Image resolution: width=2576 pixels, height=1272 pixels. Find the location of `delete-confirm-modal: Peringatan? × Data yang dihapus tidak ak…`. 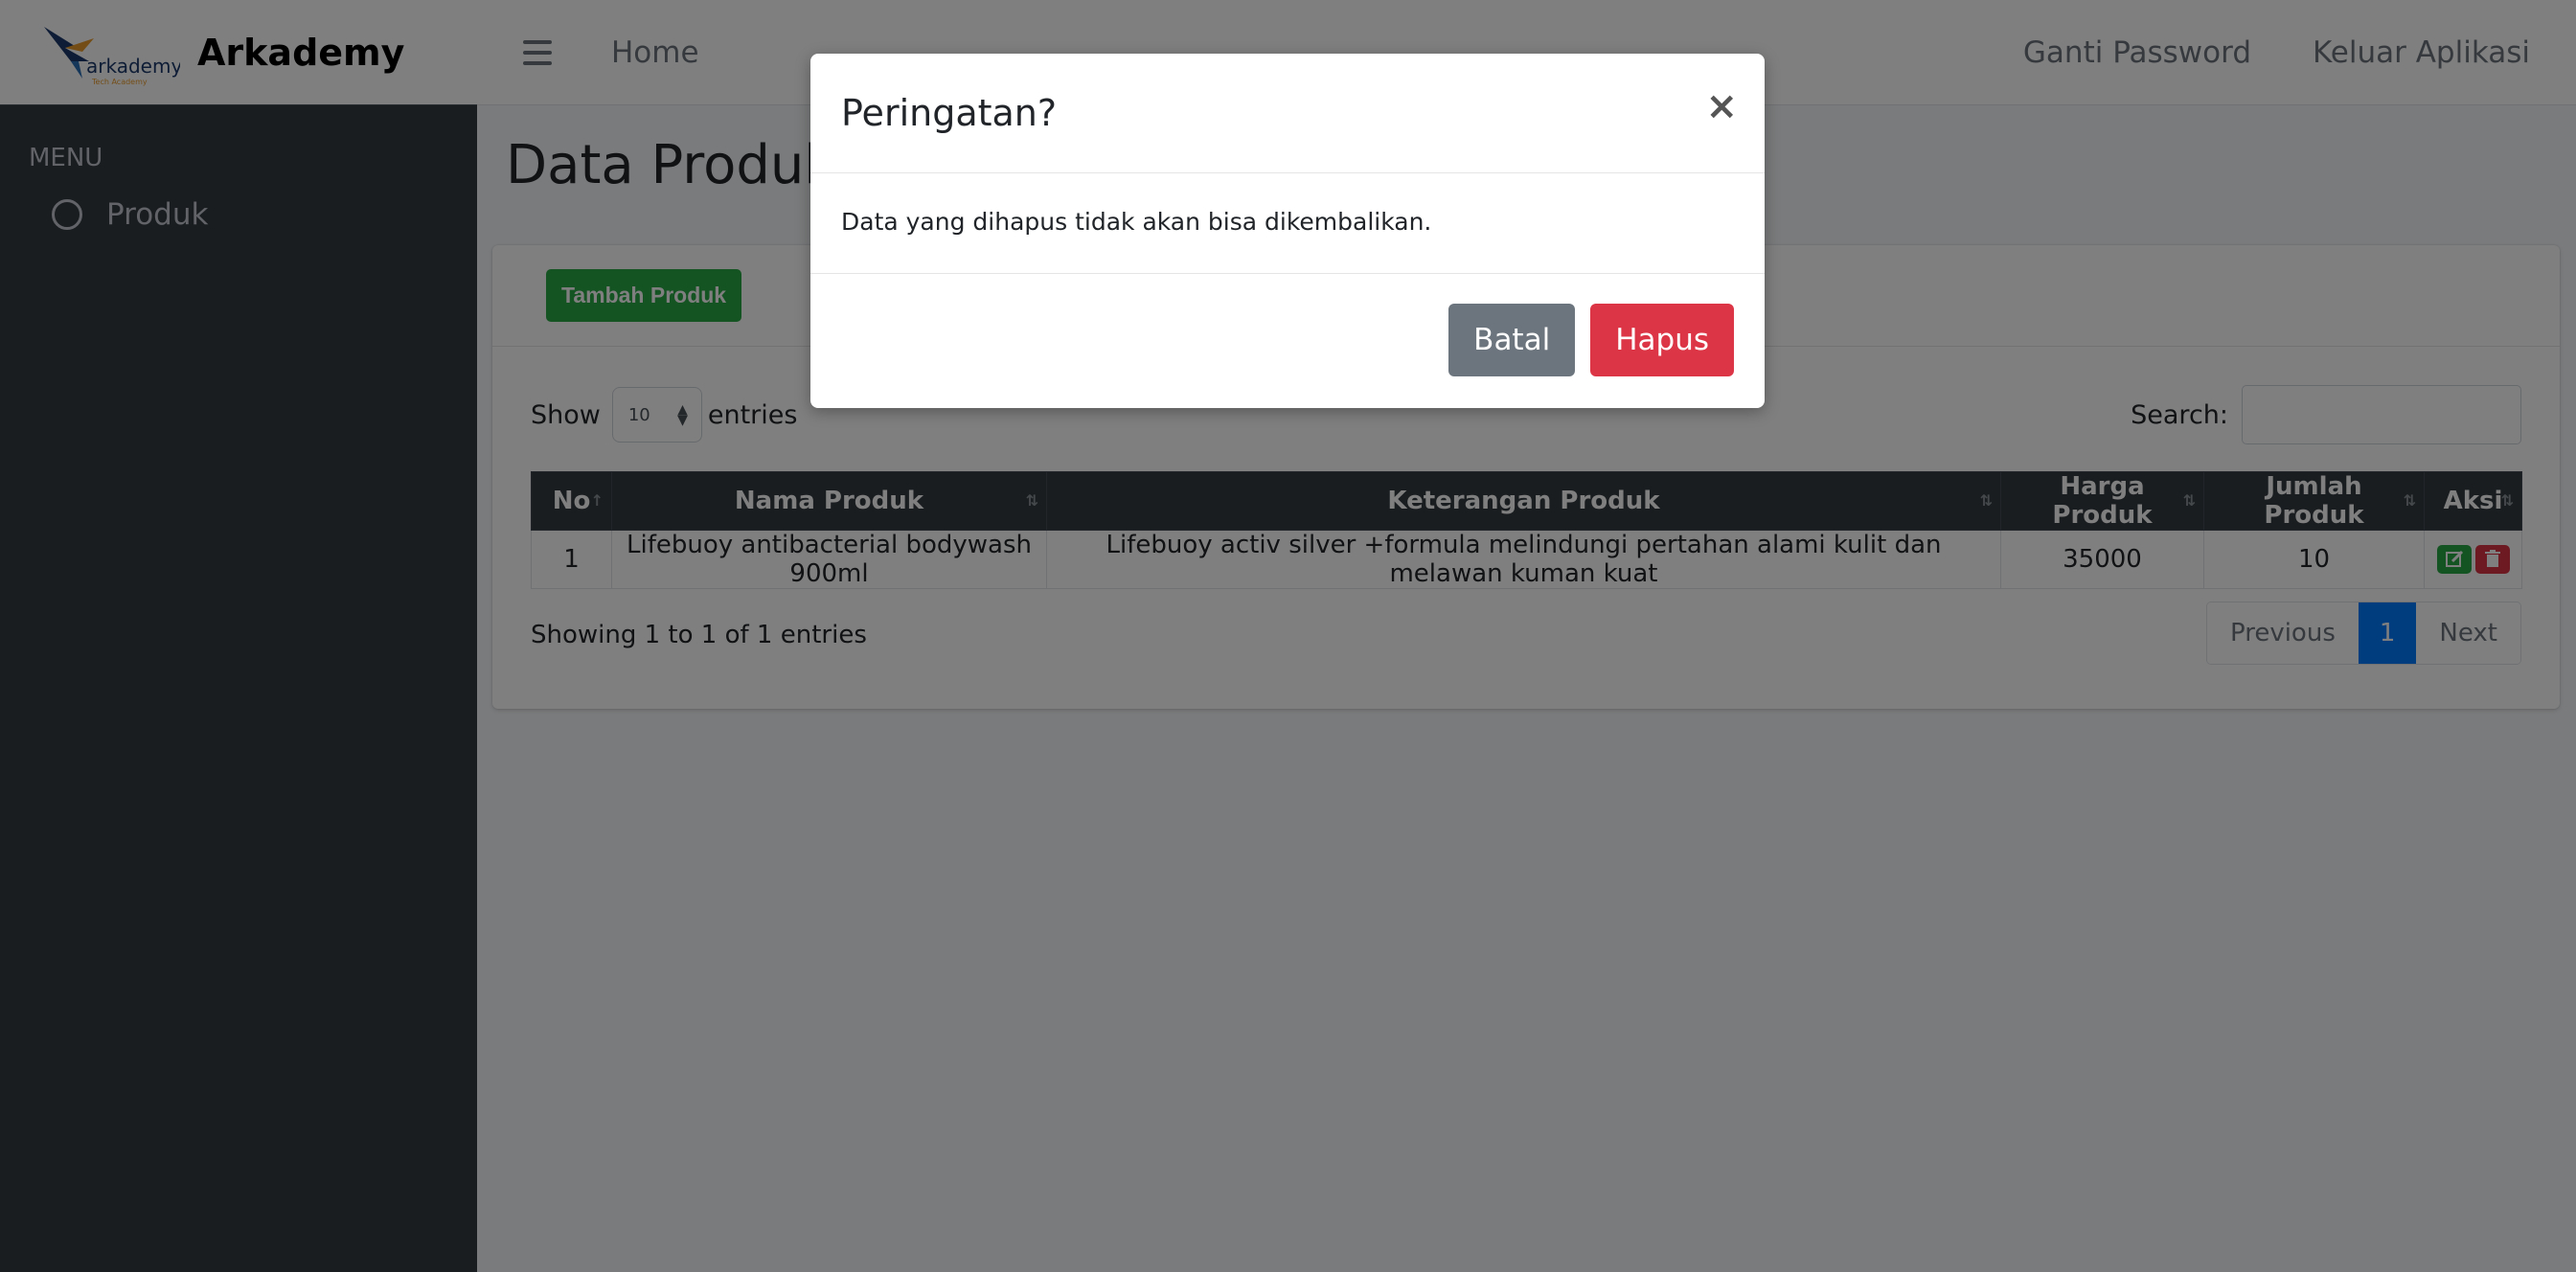

delete-confirm-modal: Peringatan? × Data yang dihapus tidak ak… is located at coordinates (1287, 231).